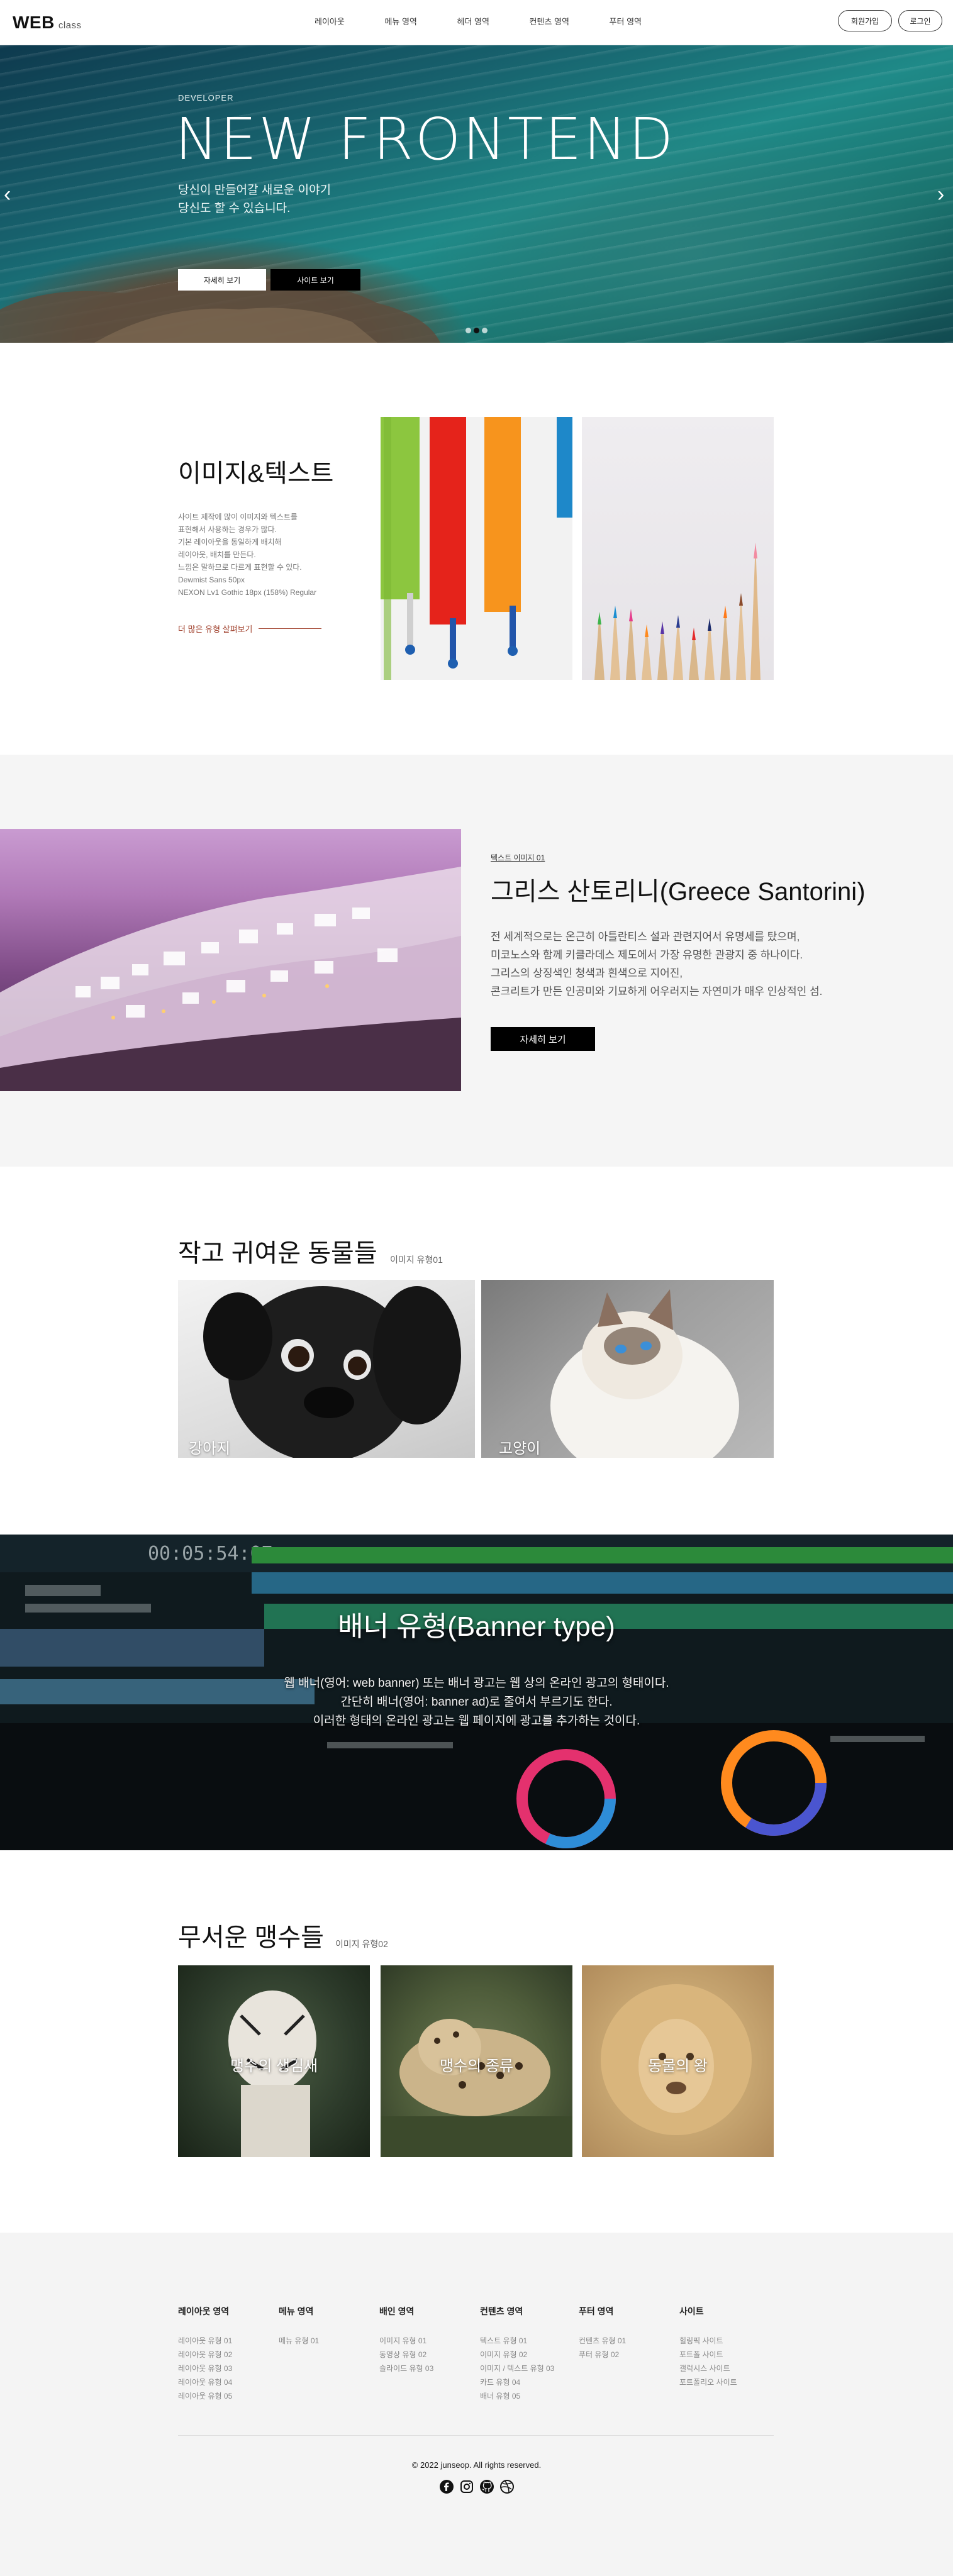 This screenshot has height=2576, width=953. What do you see at coordinates (477, 1721) in the screenshot?
I see `desc-line: 이러한 형태의 온라인 광고는 웹 페이지에 광고를 추가하는 것이다.` at bounding box center [477, 1721].